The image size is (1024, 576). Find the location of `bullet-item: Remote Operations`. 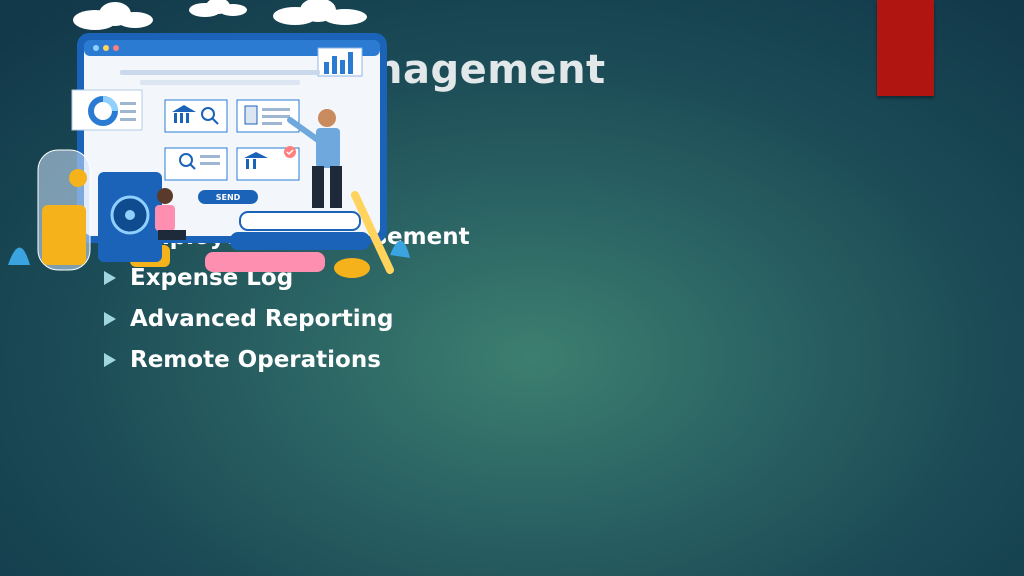

bullet-item: Remote Operations is located at coordinates (287, 359).